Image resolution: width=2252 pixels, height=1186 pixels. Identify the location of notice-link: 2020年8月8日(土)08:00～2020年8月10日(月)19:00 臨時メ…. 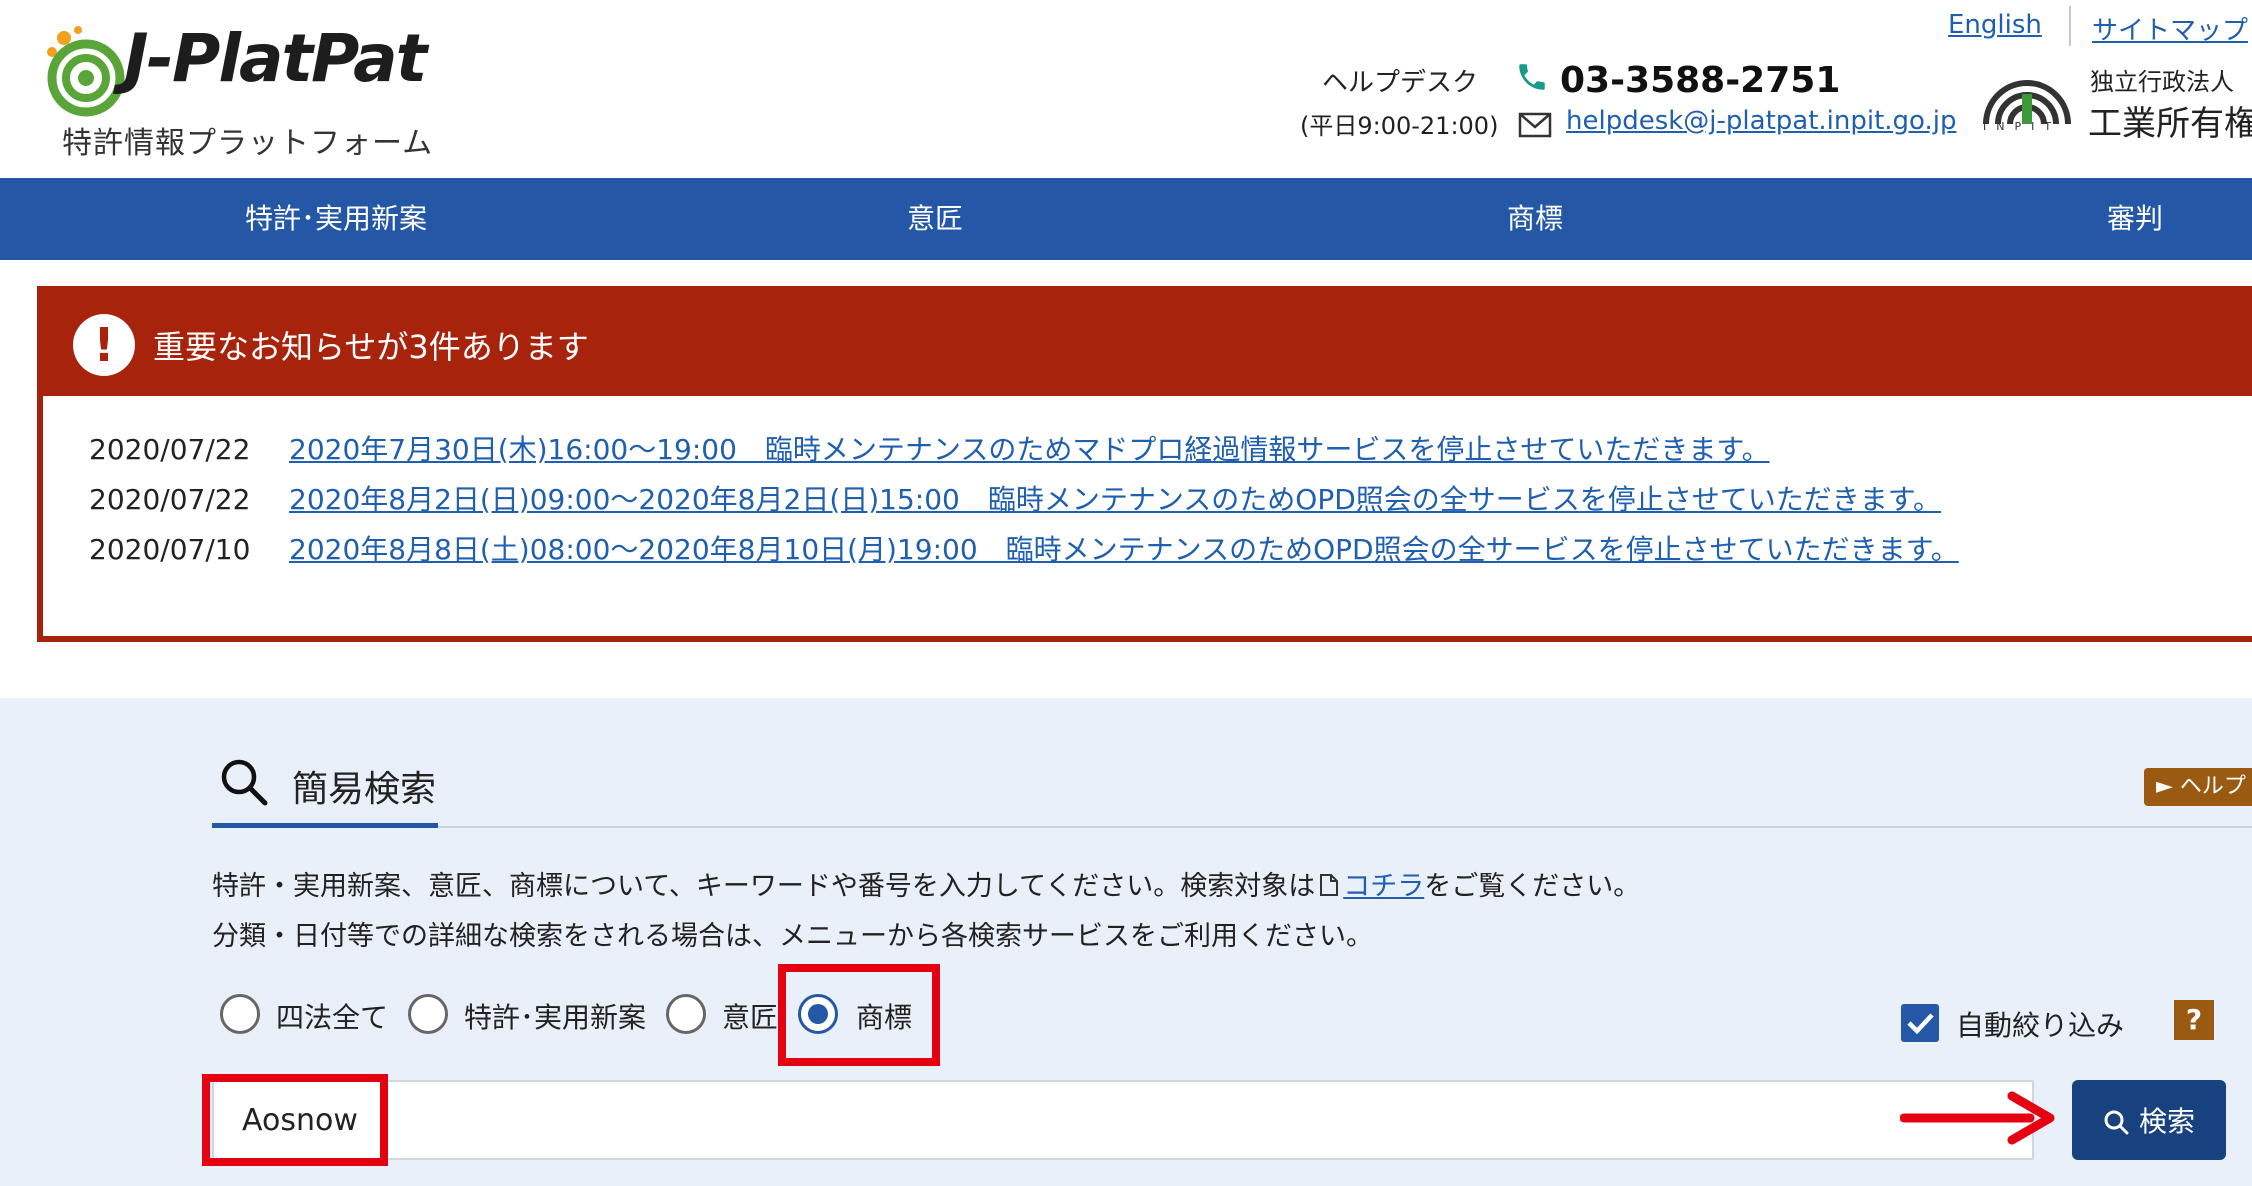
(1124, 549).